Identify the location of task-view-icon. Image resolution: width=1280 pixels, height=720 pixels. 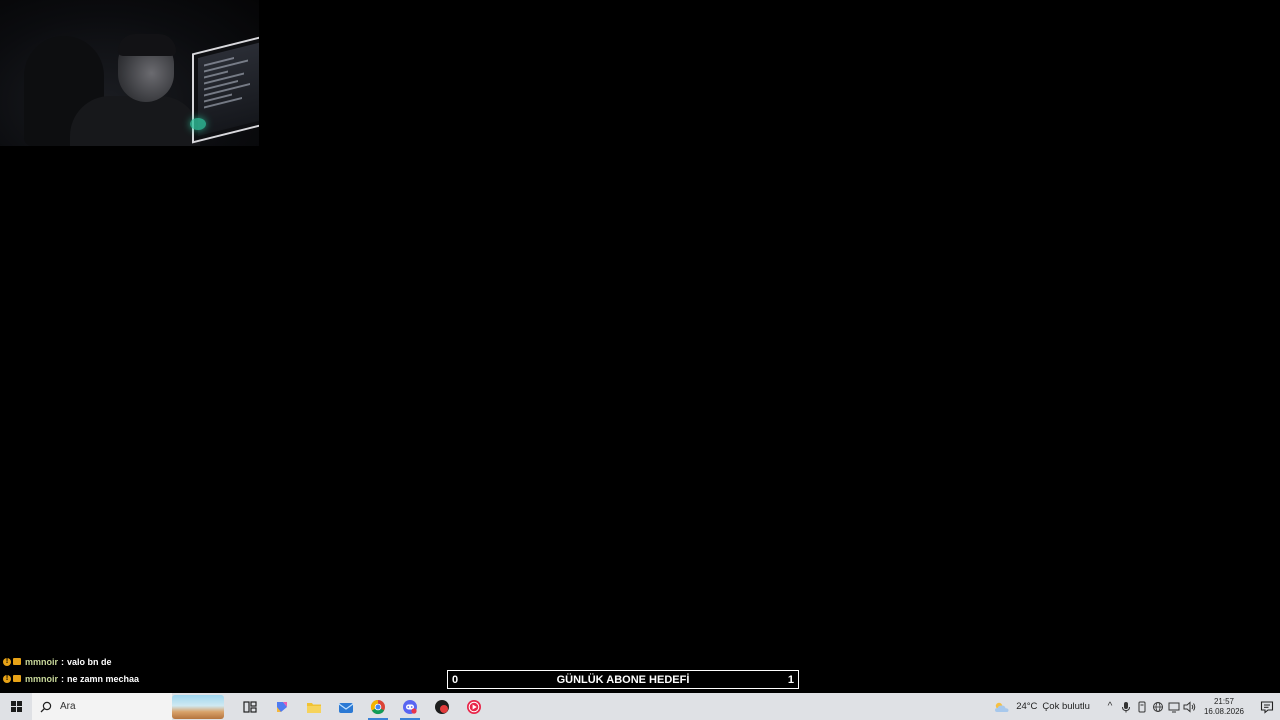
(250, 706).